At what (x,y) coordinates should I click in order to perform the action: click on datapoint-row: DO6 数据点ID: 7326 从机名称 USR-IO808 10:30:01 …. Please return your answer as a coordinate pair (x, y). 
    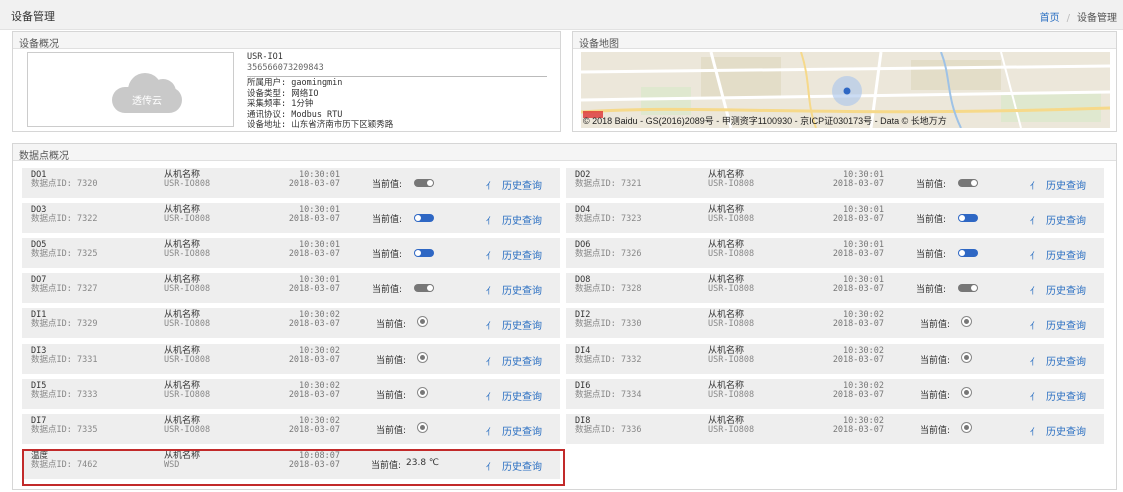
    Looking at the image, I should click on (835, 253).